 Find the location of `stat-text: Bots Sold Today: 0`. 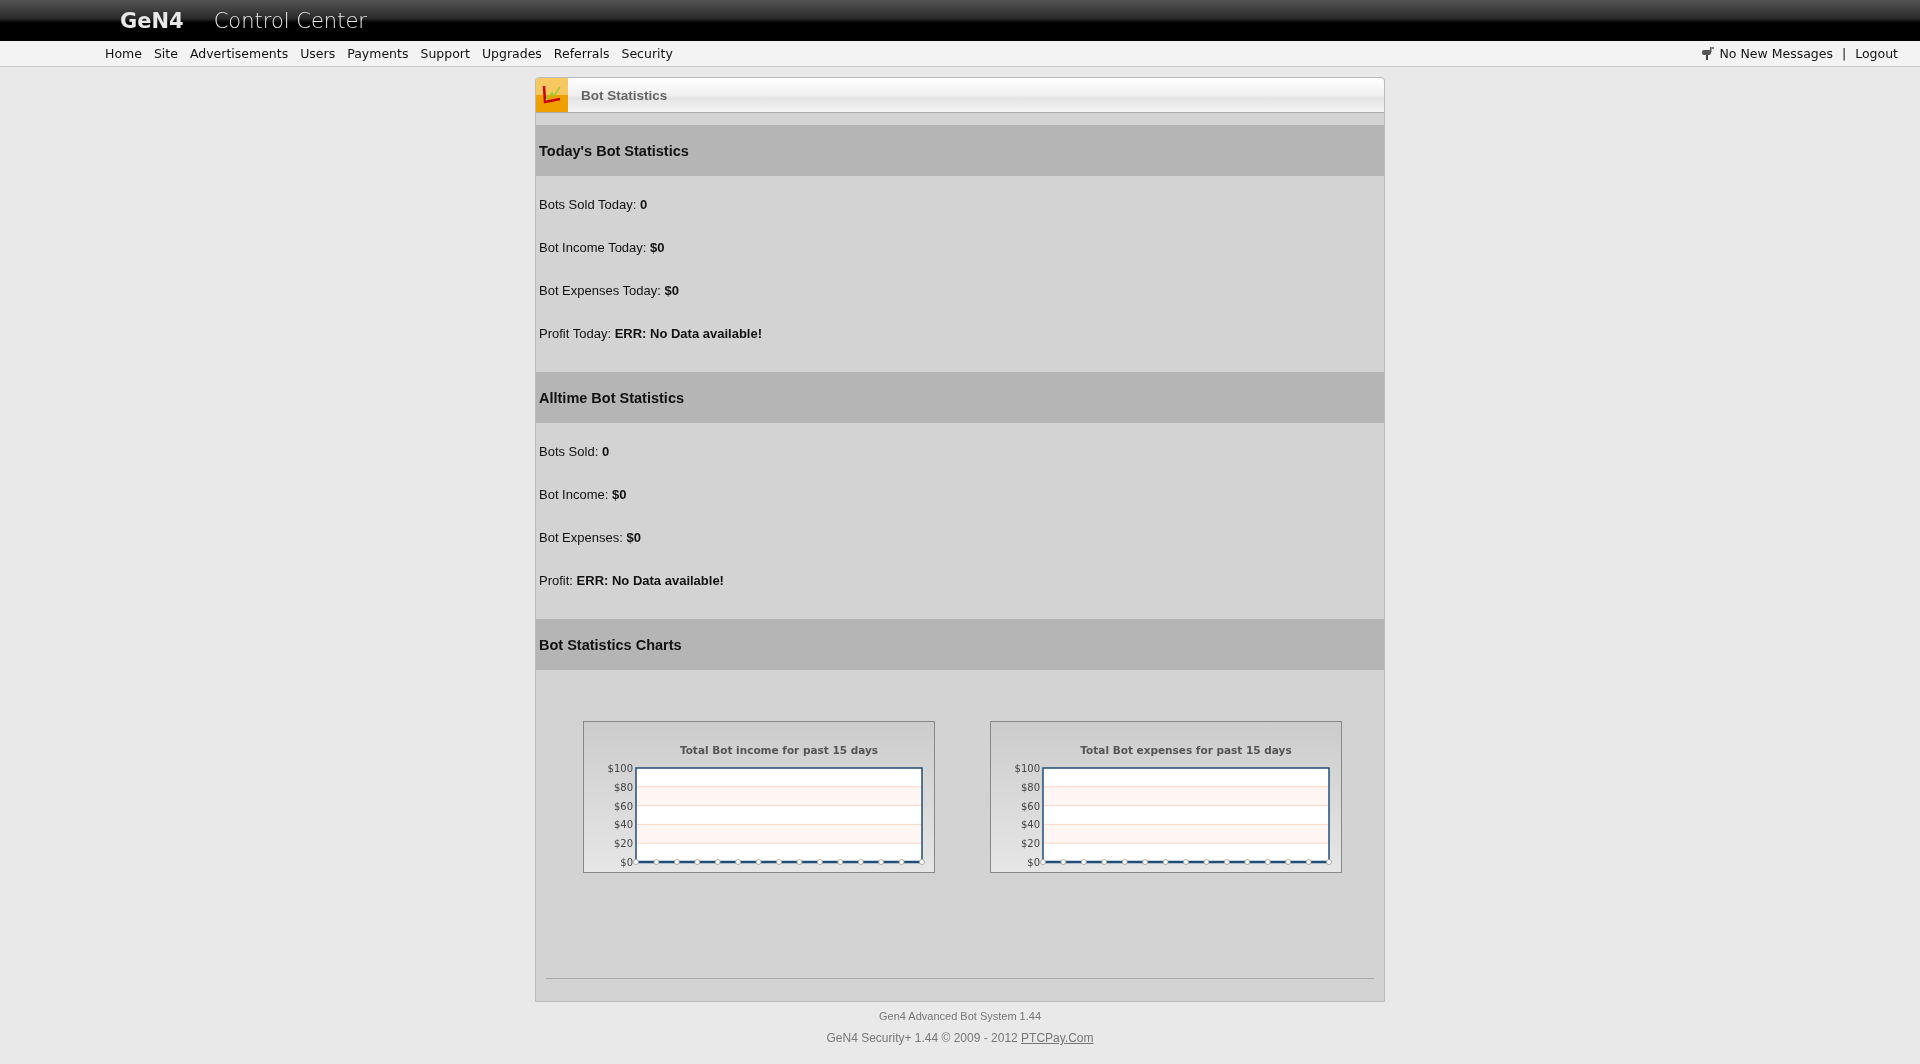

stat-text: Bots Sold Today: 0 is located at coordinates (594, 204).